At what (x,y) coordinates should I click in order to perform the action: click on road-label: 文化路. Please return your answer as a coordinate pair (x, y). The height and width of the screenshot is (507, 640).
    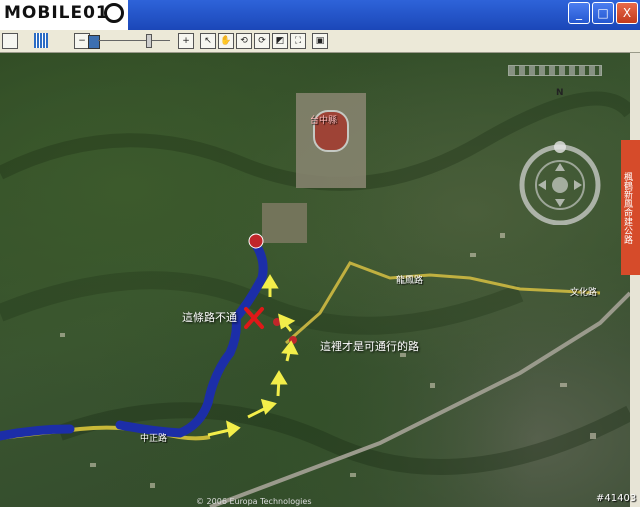
    Looking at the image, I should click on (584, 293).